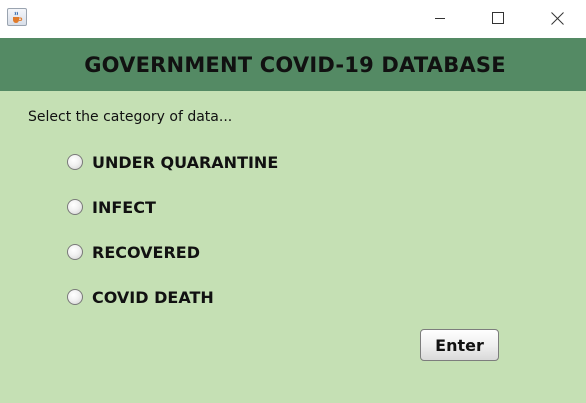 The height and width of the screenshot is (403, 586). I want to click on radio-label: INFECT, so click(124, 207).